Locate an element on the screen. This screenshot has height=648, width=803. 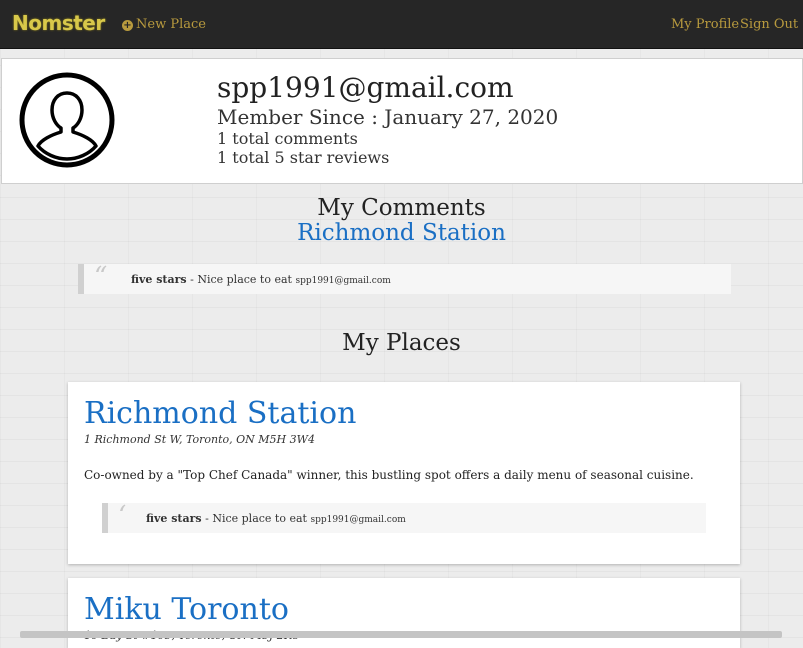
quote-icon: “ is located at coordinates (101, 277).